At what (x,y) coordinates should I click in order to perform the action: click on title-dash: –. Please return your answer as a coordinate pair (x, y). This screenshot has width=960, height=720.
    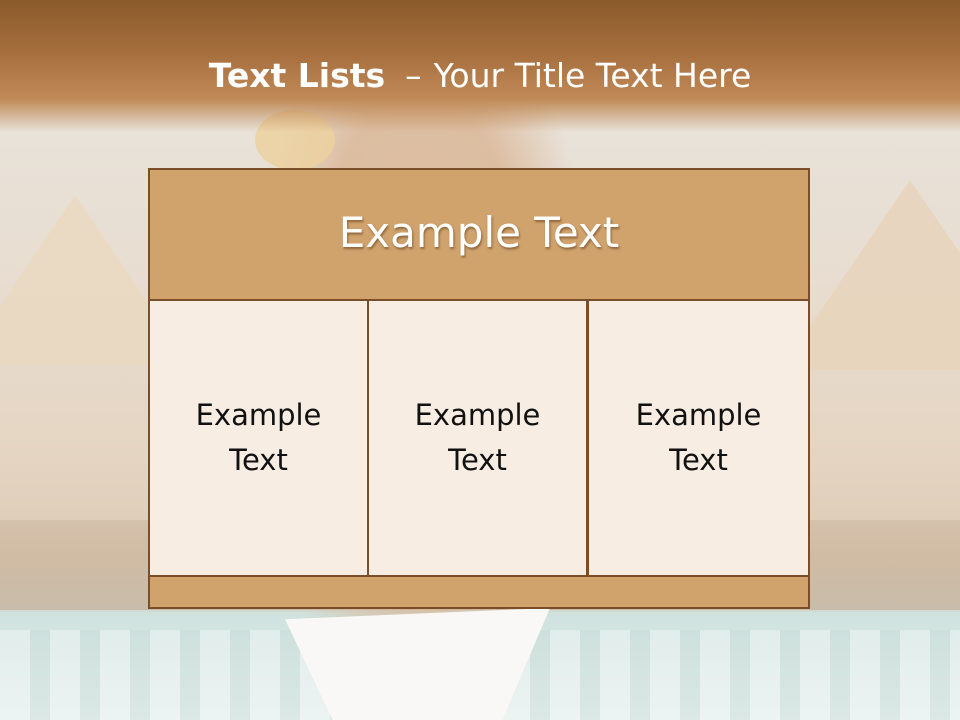
    Looking at the image, I should click on (413, 75).